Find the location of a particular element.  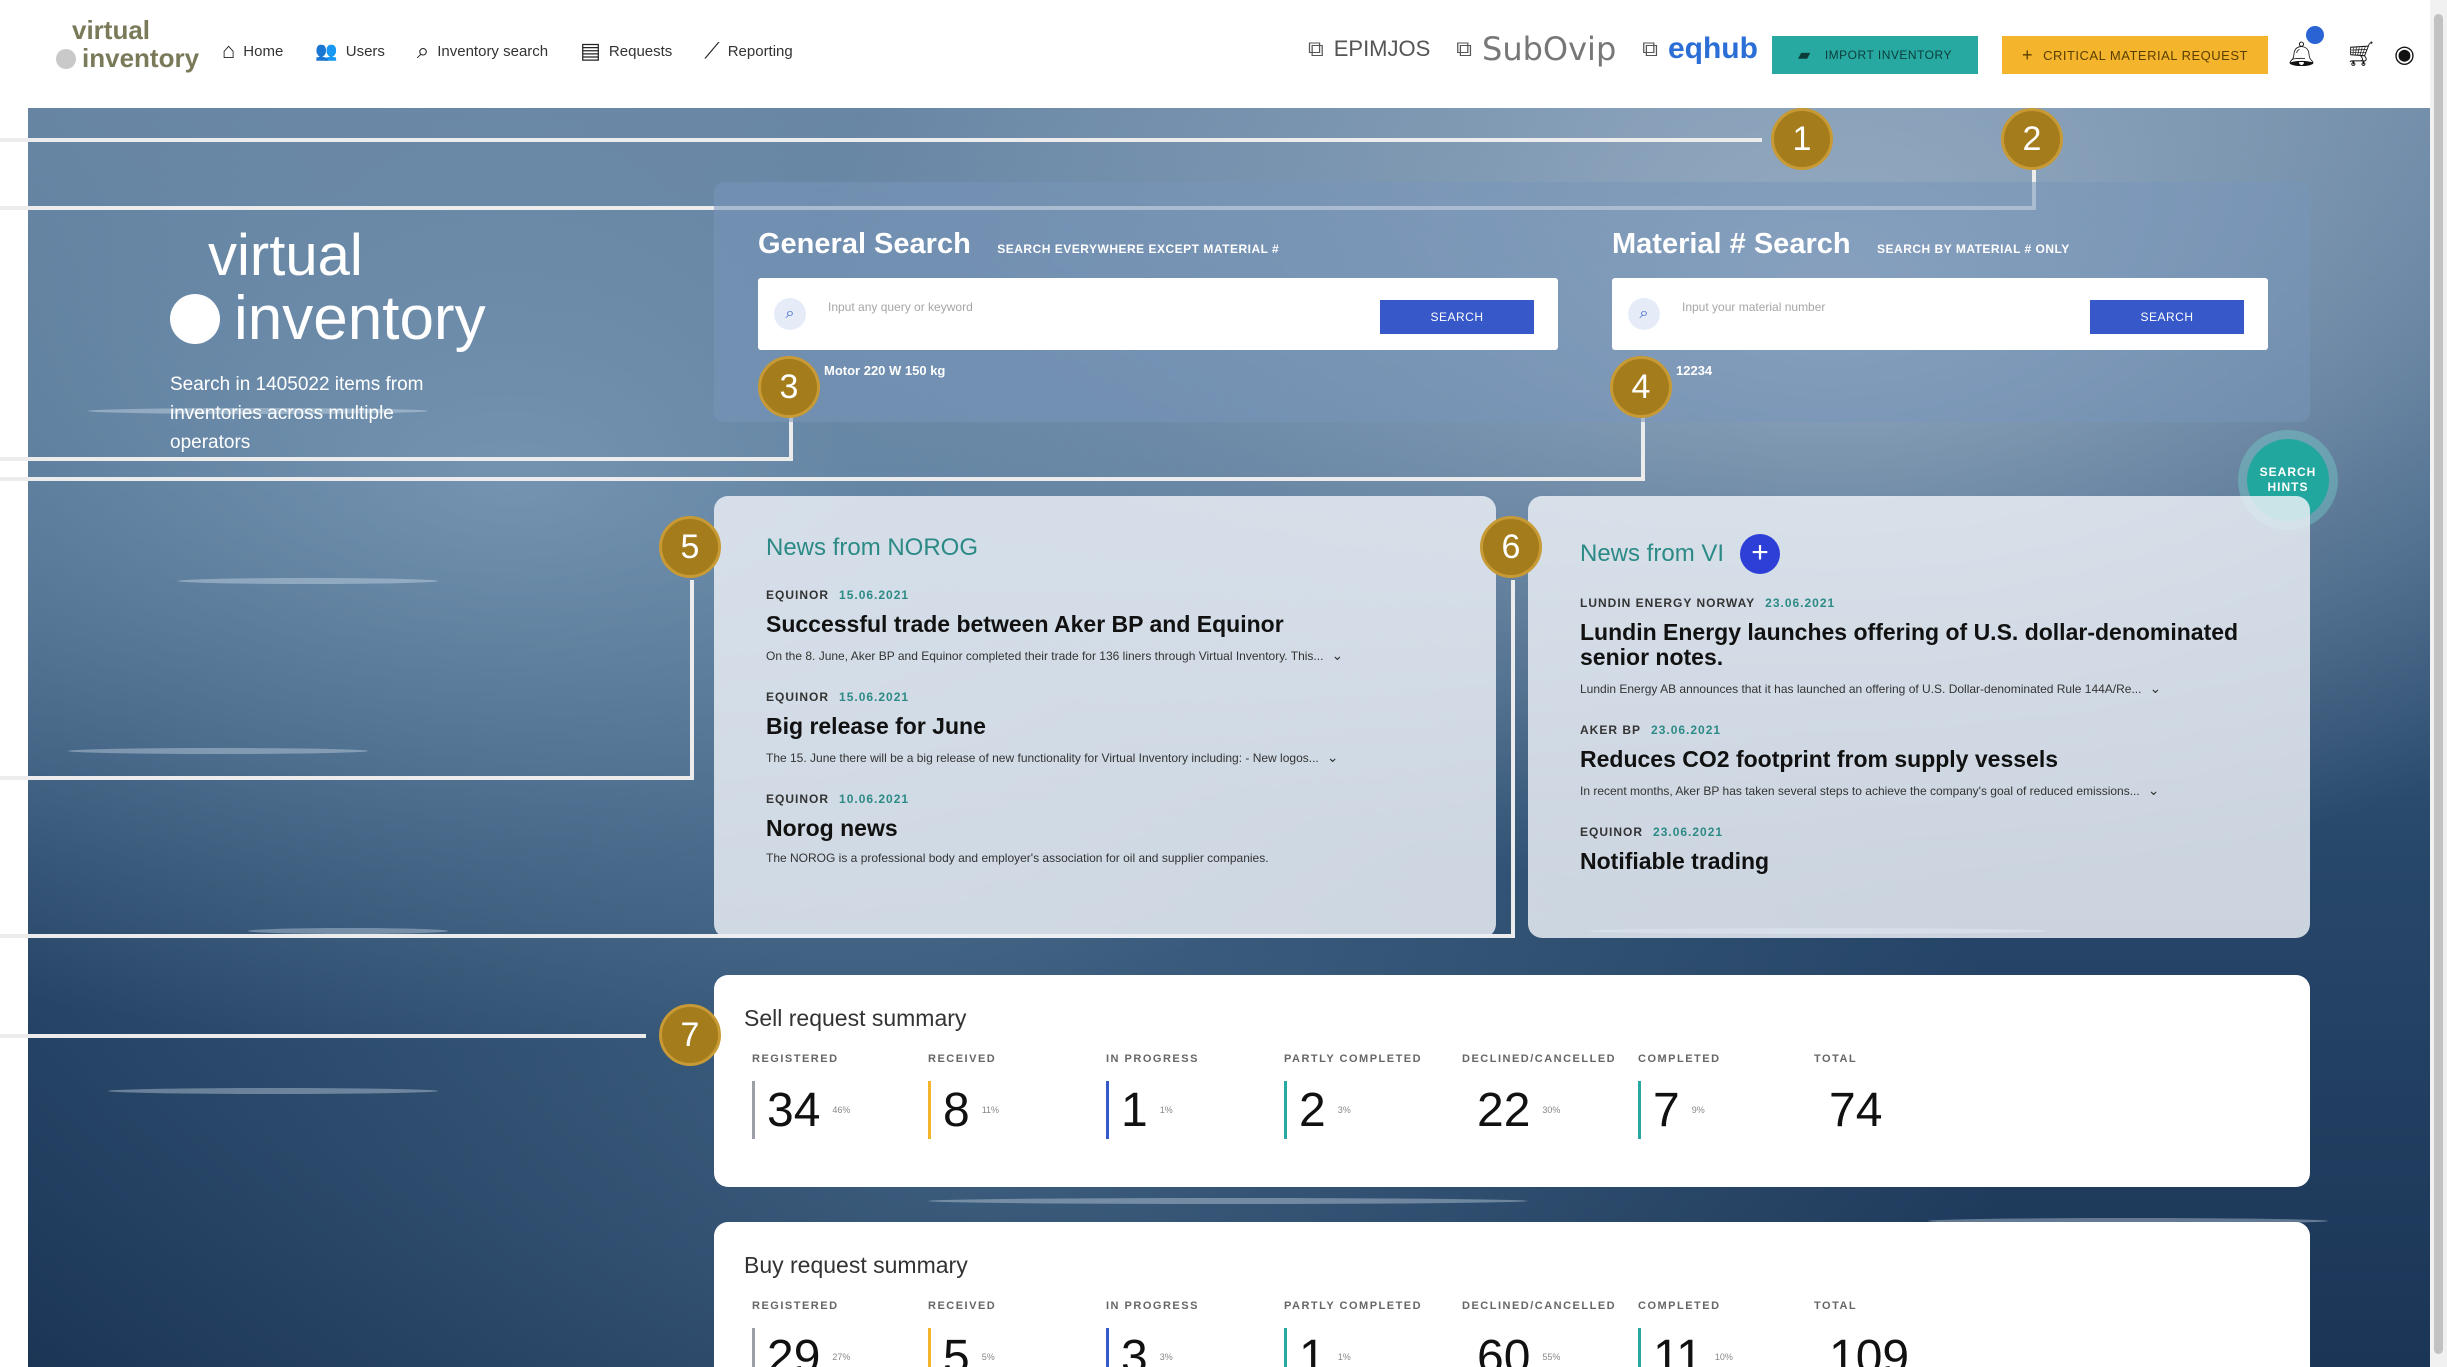

news-source: EQUINOR is located at coordinates (798, 799).